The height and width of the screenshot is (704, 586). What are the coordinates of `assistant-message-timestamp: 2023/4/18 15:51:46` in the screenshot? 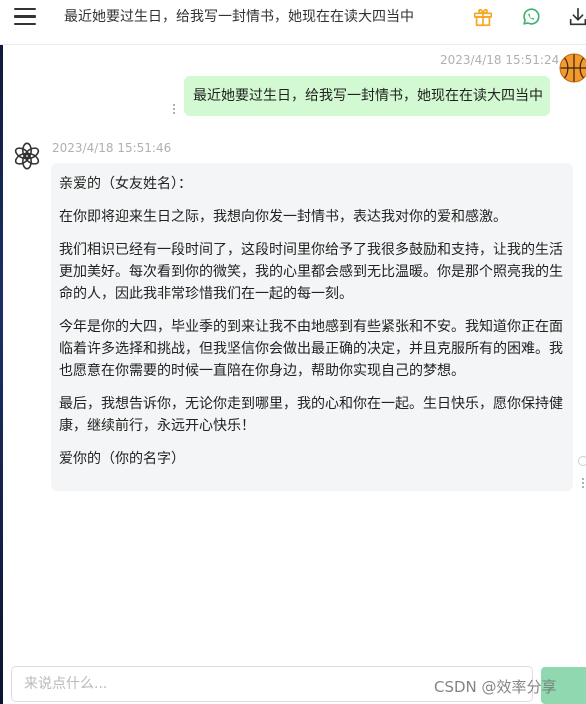 It's located at (112, 148).